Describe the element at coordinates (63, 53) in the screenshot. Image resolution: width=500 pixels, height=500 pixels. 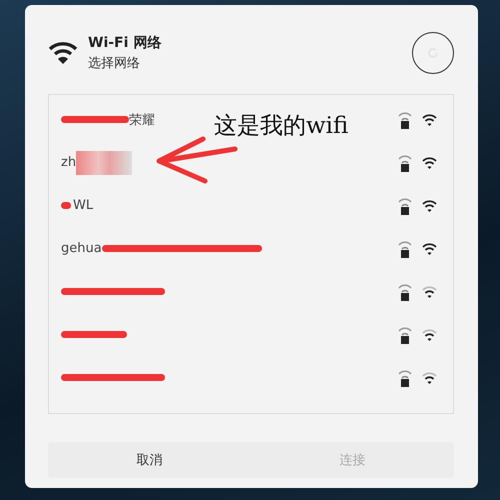
I see `wifi-icon` at that location.